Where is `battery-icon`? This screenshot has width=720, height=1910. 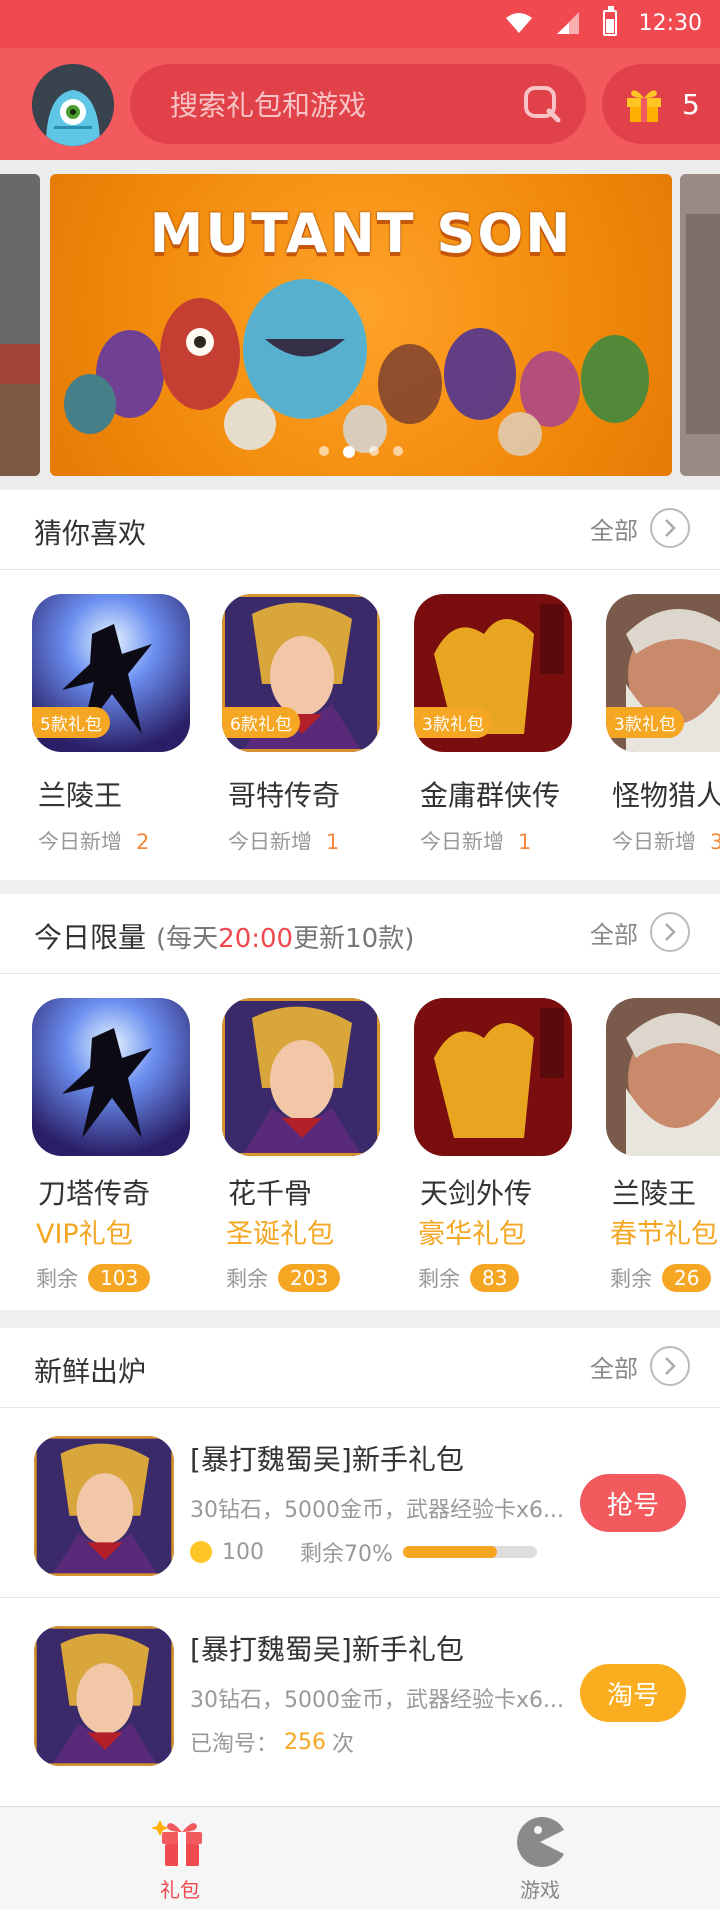 battery-icon is located at coordinates (609, 21).